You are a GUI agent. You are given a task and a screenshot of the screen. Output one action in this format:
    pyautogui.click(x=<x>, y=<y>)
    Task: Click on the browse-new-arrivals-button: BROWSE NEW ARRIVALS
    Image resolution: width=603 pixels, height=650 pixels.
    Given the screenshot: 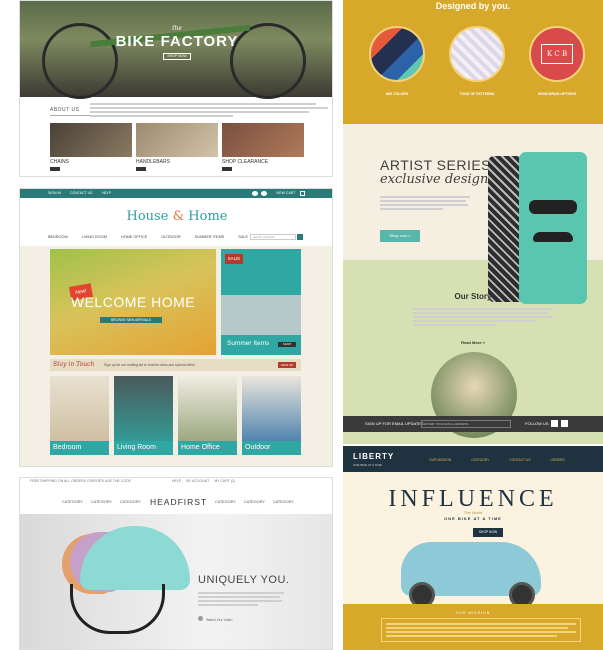 What is the action you would take?
    pyautogui.click(x=131, y=320)
    